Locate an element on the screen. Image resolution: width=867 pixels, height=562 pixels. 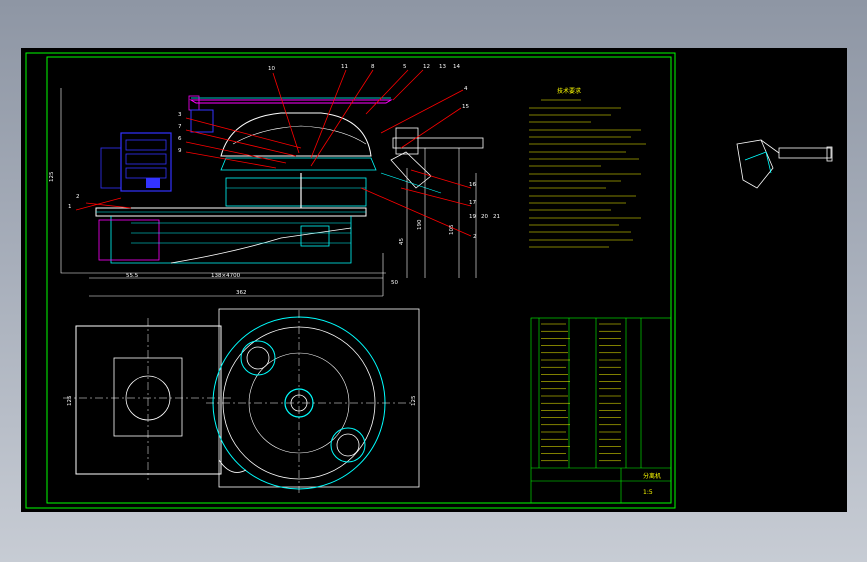
callout-top-11: 11 is located at coordinates (344, 67).